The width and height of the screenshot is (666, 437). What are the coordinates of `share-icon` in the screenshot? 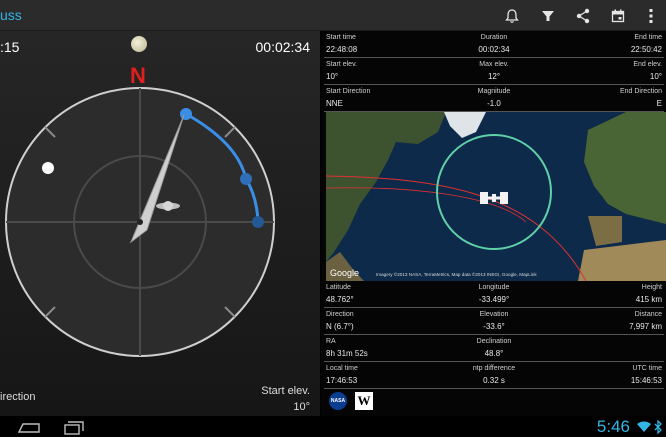 It's located at (583, 15).